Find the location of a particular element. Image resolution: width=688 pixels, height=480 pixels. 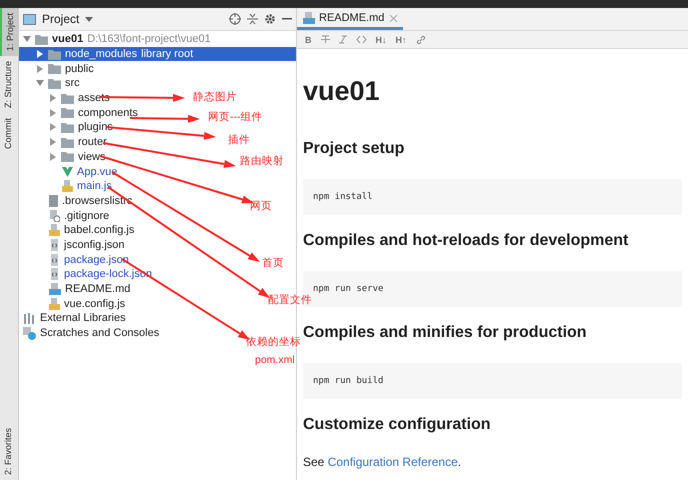

tool-window-tab: 2: Favorites is located at coordinates (9, 451).